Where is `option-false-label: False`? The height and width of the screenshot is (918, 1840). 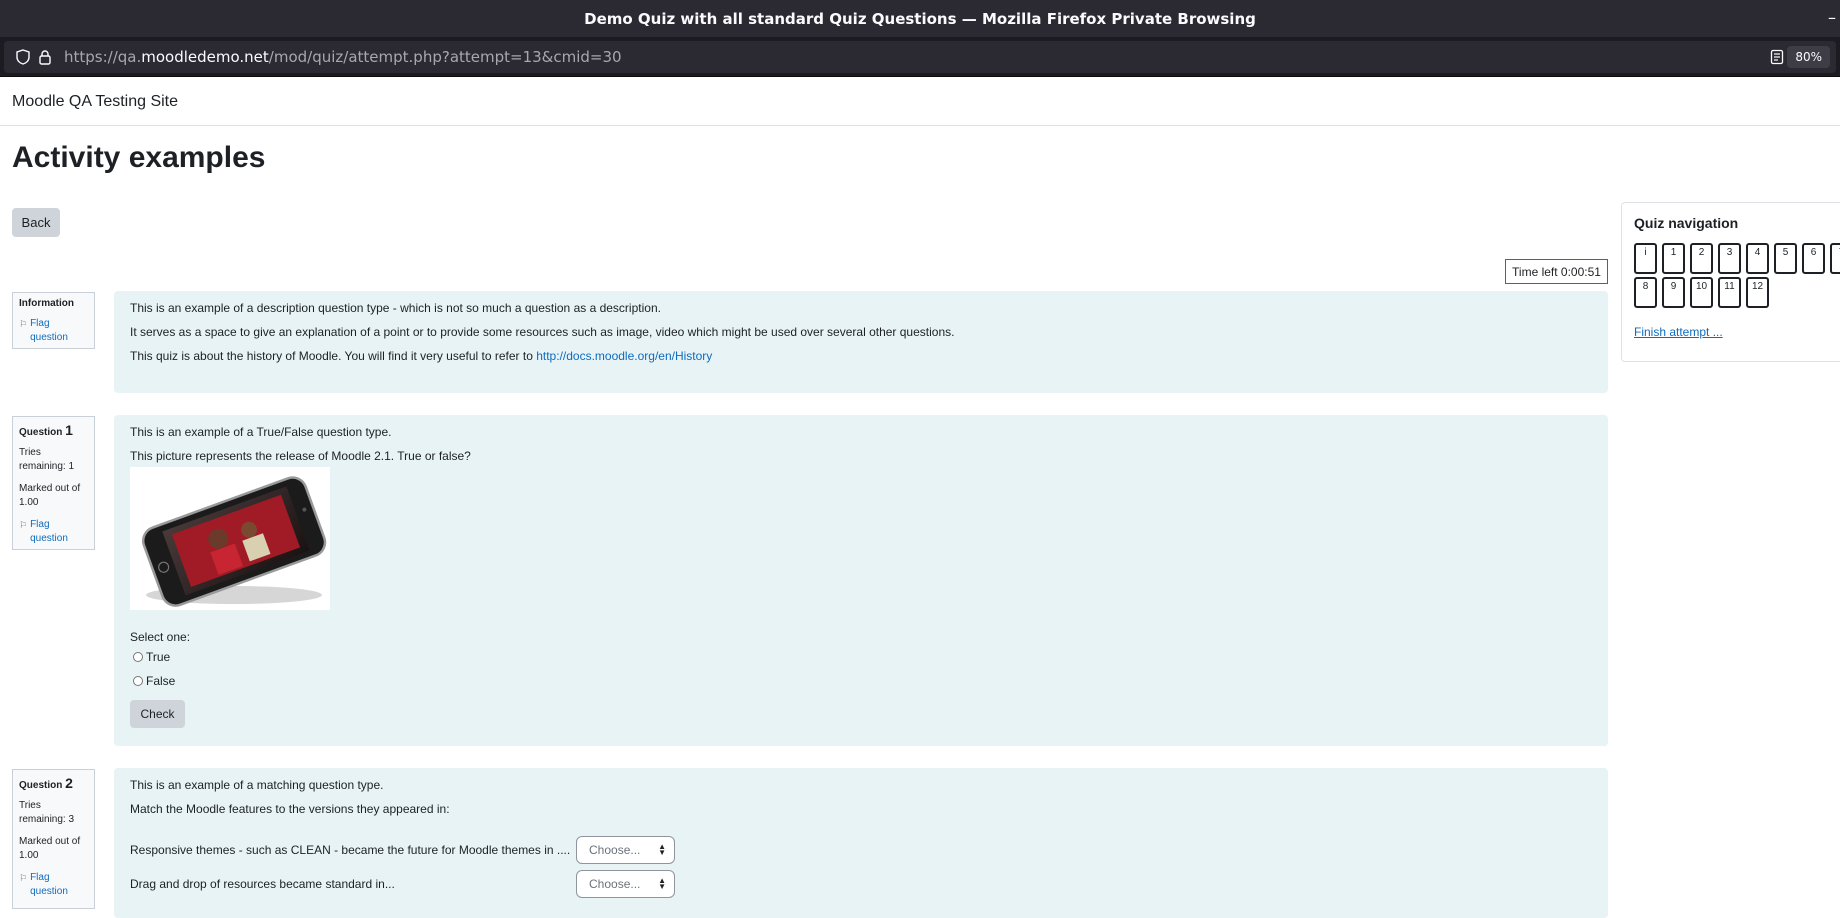
option-false-label: False is located at coordinates (160, 681).